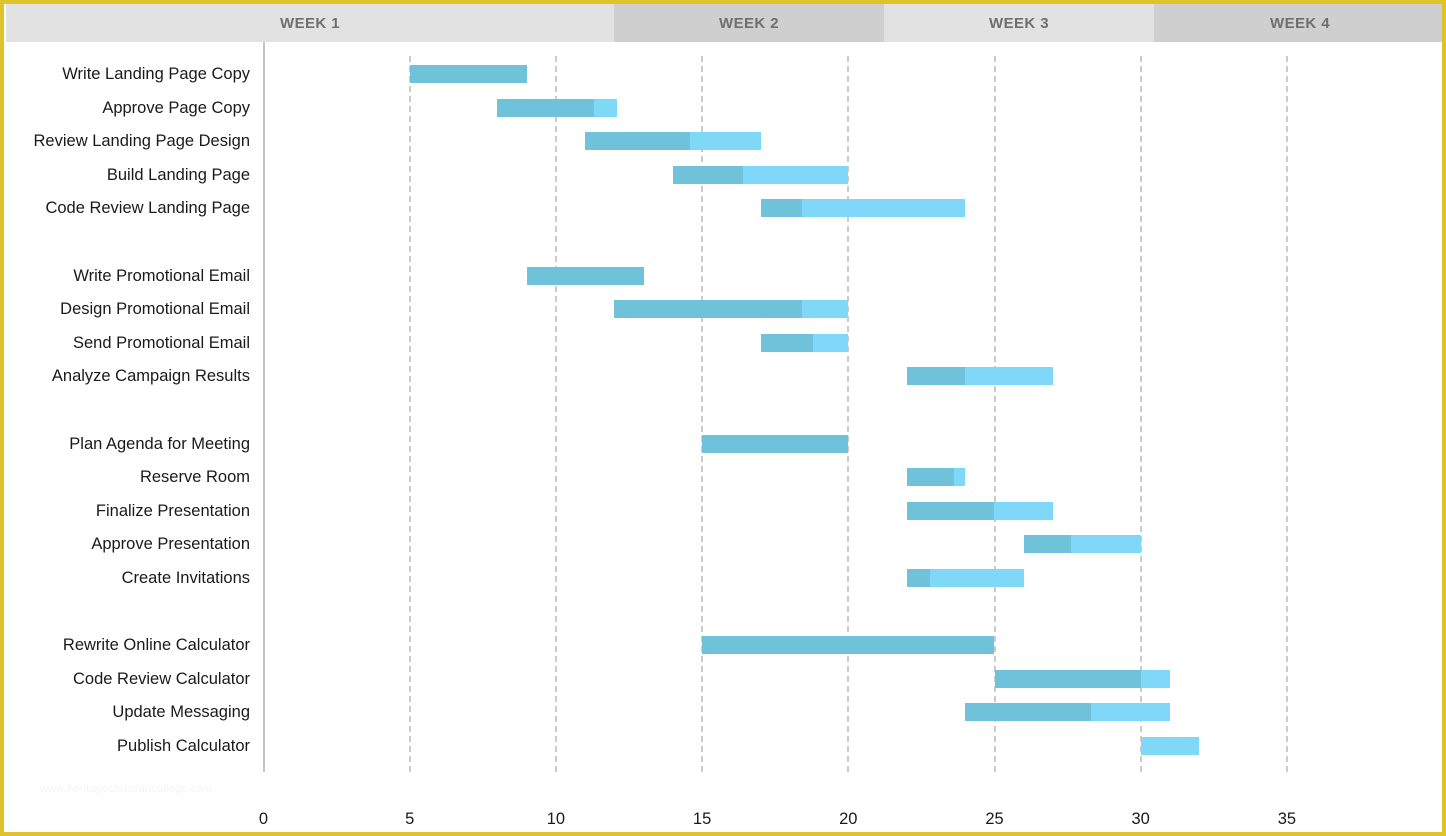 The width and height of the screenshot is (1446, 836). I want to click on task-label: Analyze Campaign Results, so click(150, 376).